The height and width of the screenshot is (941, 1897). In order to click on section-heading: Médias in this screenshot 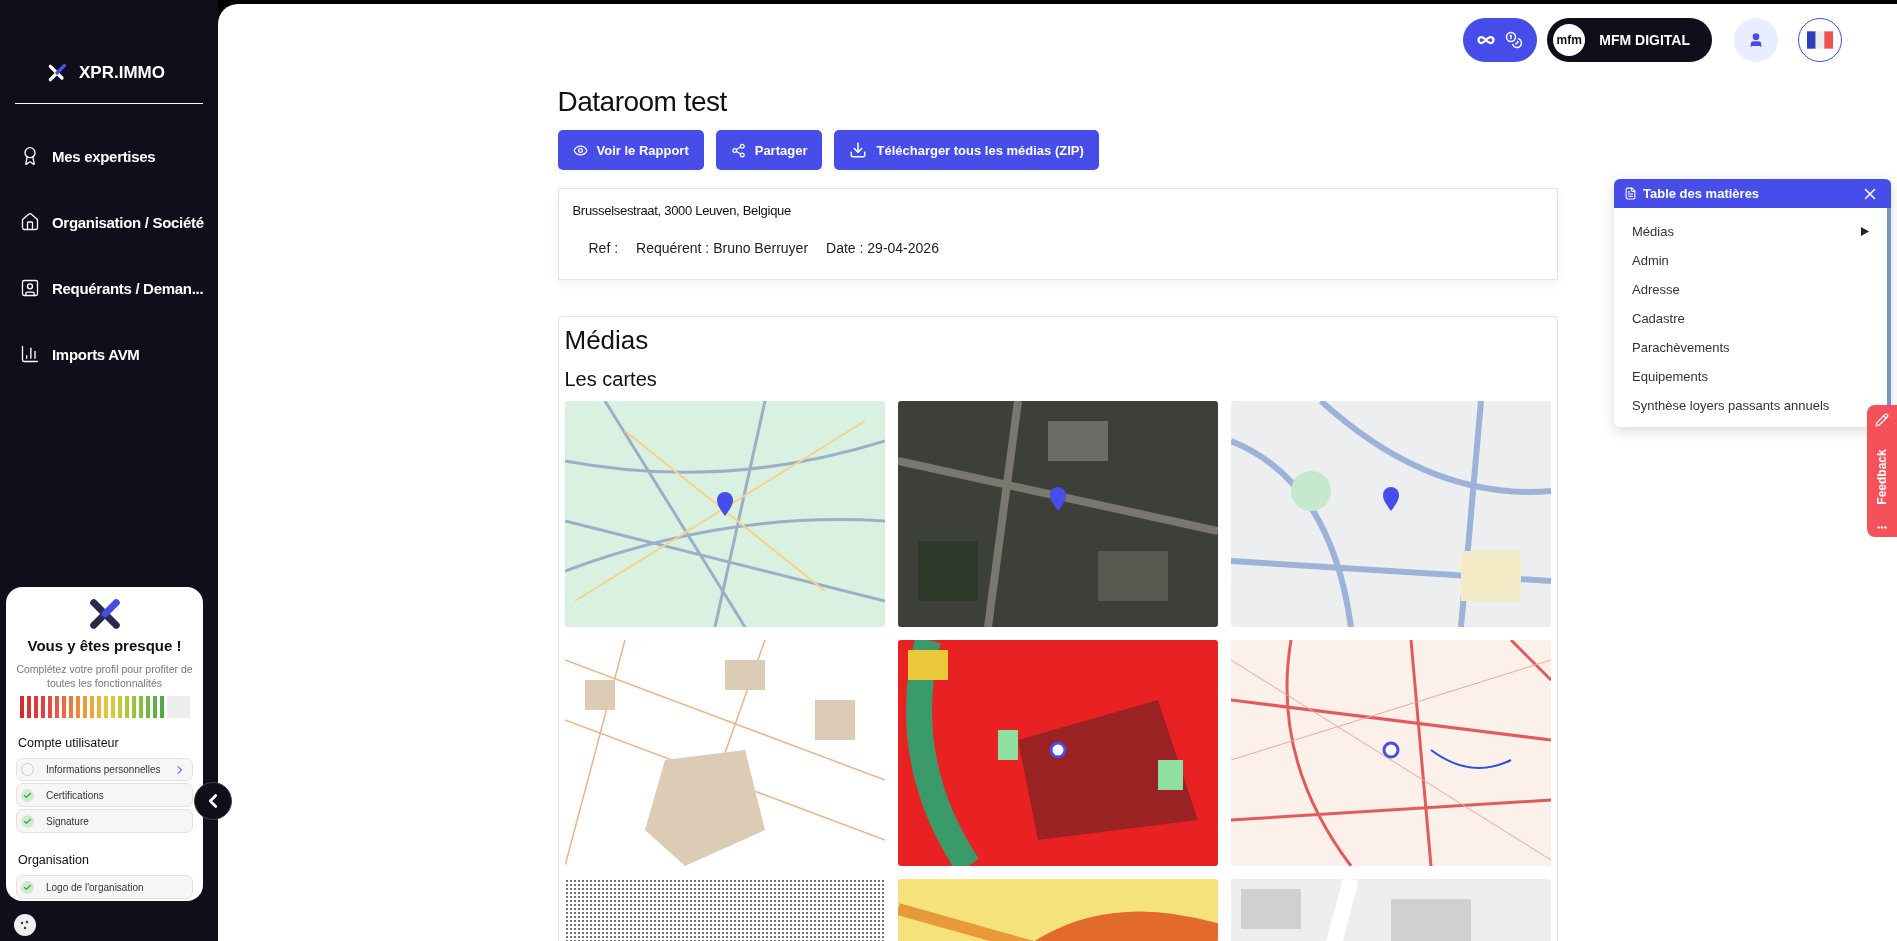, I will do `click(607, 340)`.